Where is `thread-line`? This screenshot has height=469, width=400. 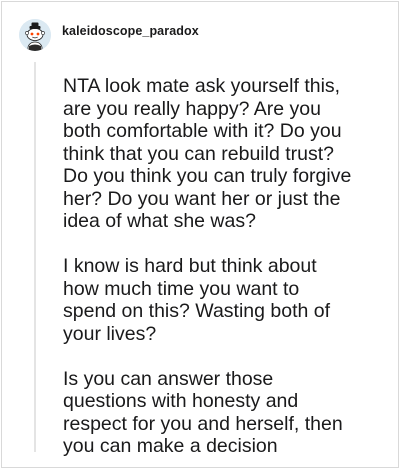
thread-line is located at coordinates (35, 257).